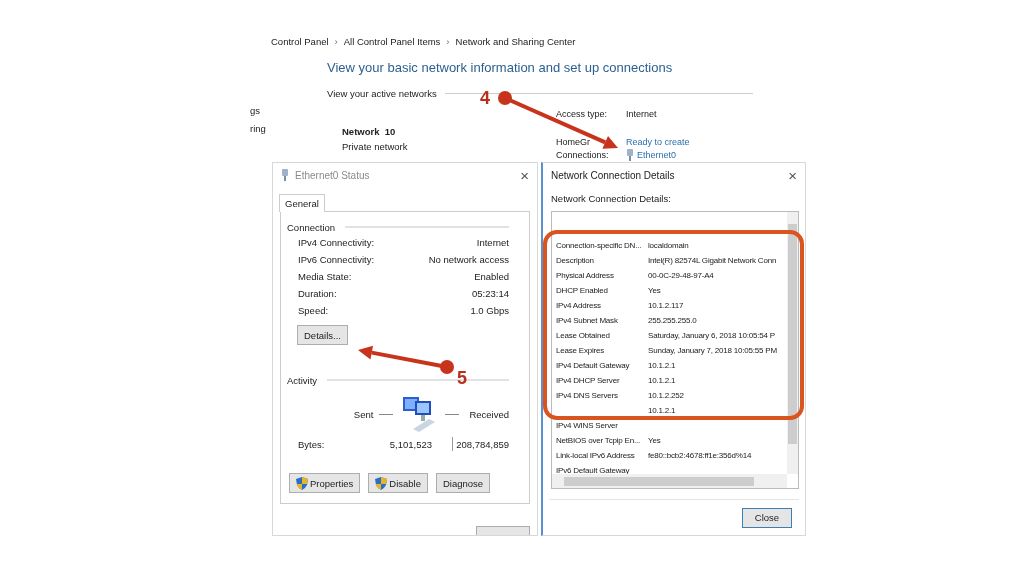 The image size is (1024, 576). Describe the element at coordinates (583, 335) in the screenshot. I see `property-cell-text: Lease Obtained` at that location.